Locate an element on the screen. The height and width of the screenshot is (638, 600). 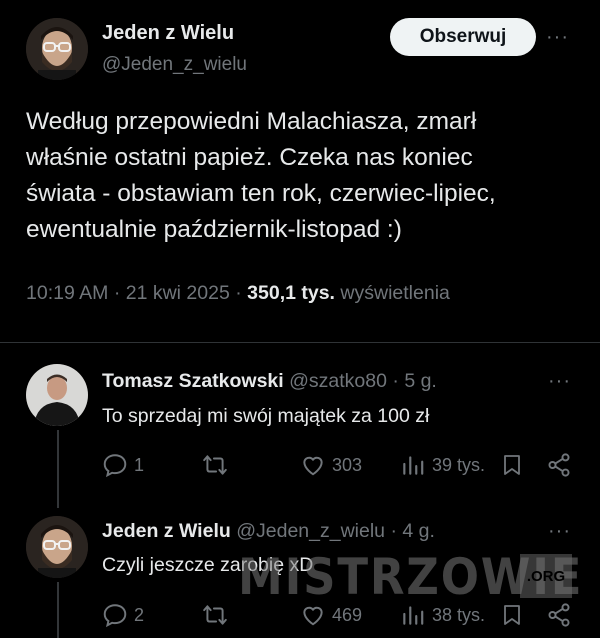
tweet-text-line: Według przepowiedni Malachiasza, zmarł is located at coordinates (251, 121).